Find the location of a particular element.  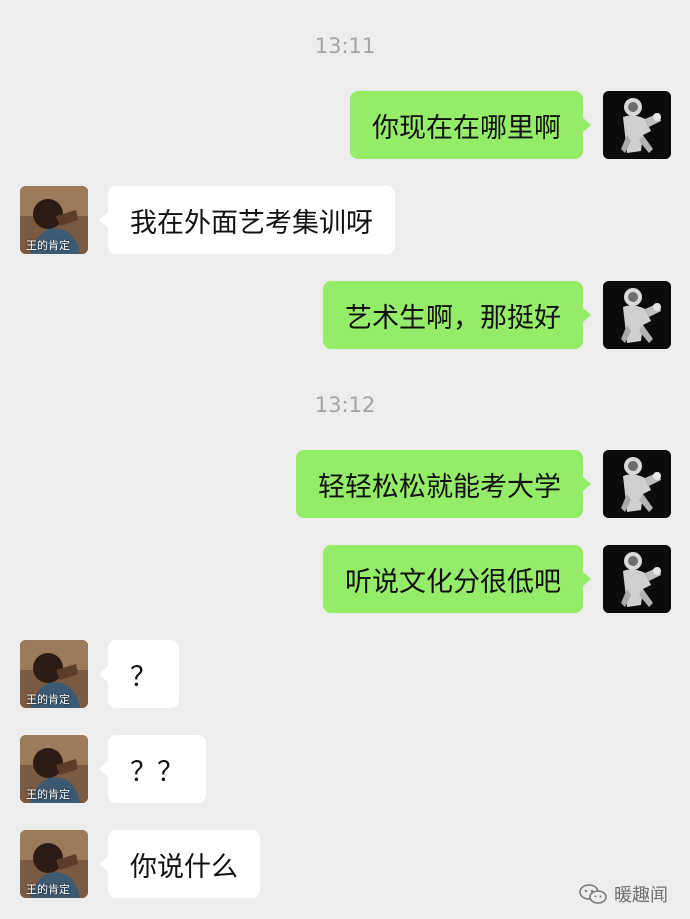

timestamp: 13:12 is located at coordinates (345, 405).